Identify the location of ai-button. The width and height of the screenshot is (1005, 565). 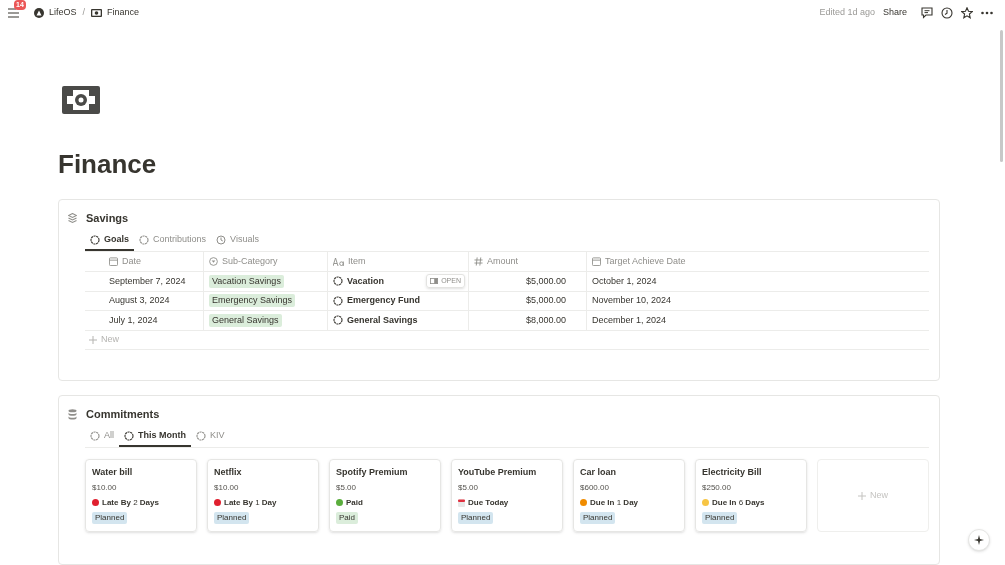
(979, 540).